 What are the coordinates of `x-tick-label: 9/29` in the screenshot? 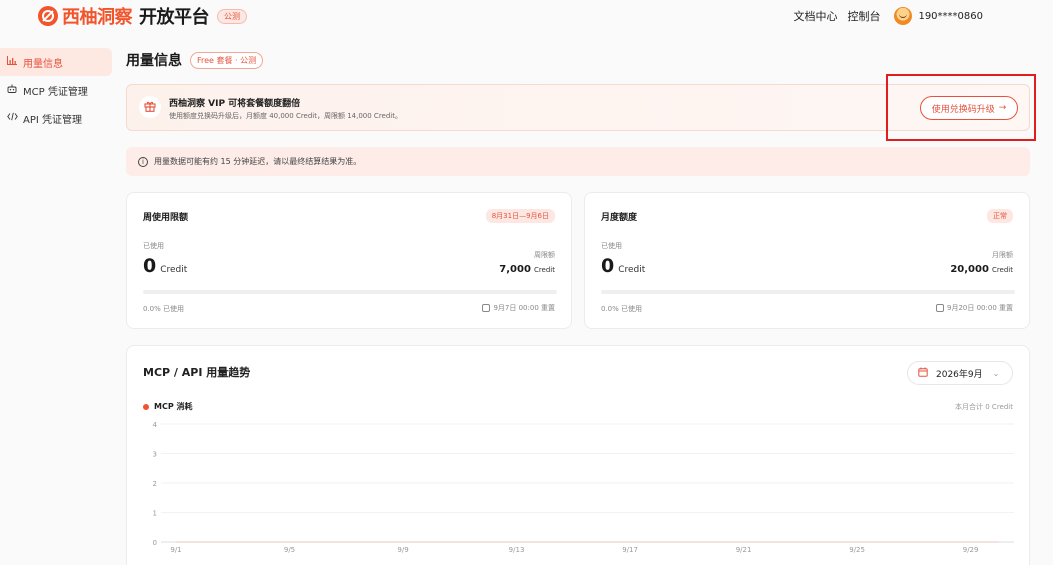 It's located at (971, 550).